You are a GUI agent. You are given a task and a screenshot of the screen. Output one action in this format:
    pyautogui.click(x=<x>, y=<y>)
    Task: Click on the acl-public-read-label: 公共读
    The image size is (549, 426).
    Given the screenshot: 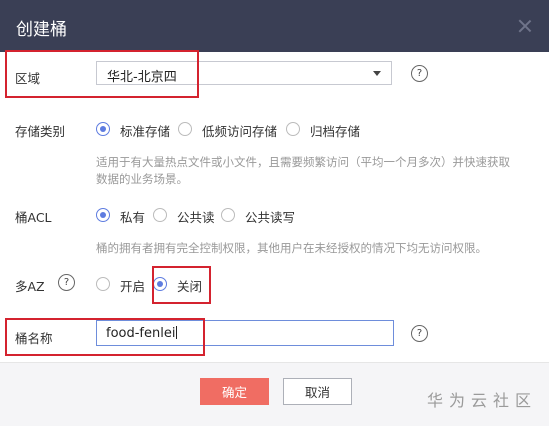 What is the action you would take?
    pyautogui.click(x=196, y=216)
    